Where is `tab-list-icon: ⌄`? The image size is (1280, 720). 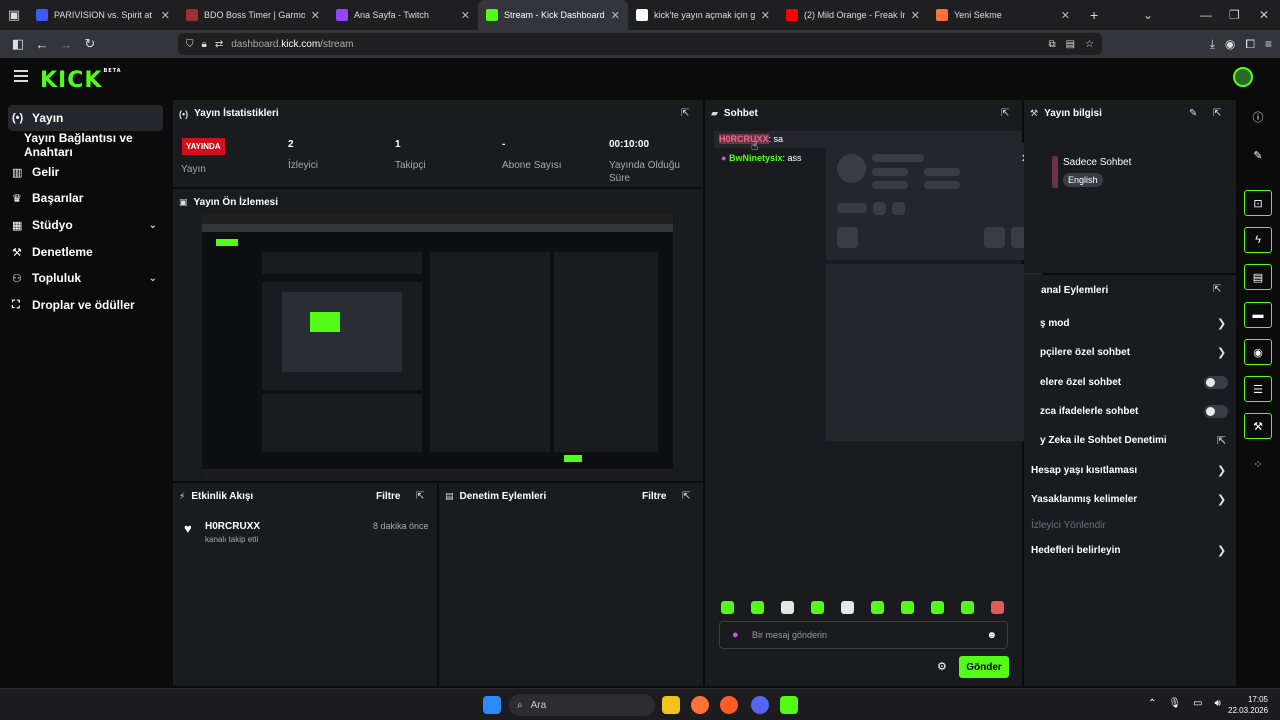 tab-list-icon: ⌄ is located at coordinates (1148, 15).